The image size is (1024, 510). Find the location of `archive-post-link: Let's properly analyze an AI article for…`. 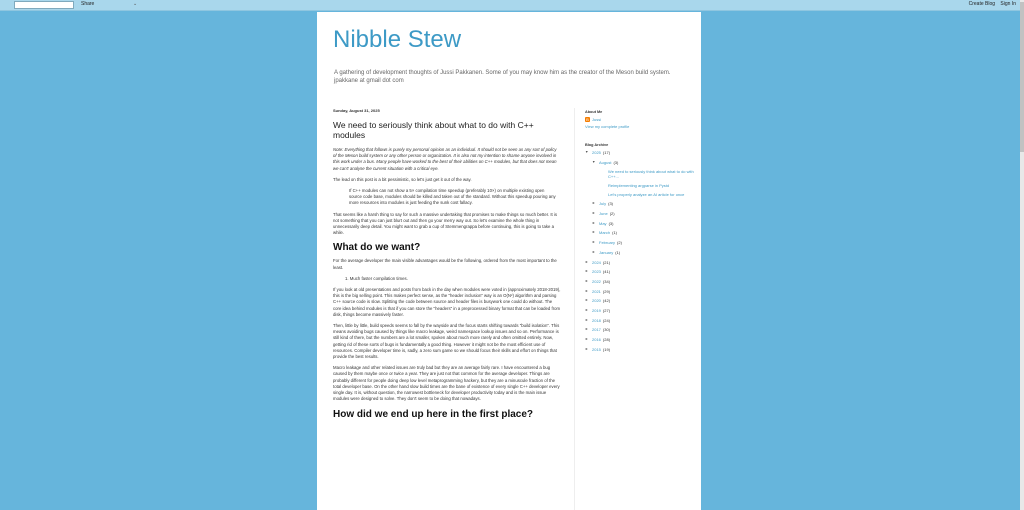

archive-post-link: Let's properly analyze an AI article for… is located at coordinates (640, 194).